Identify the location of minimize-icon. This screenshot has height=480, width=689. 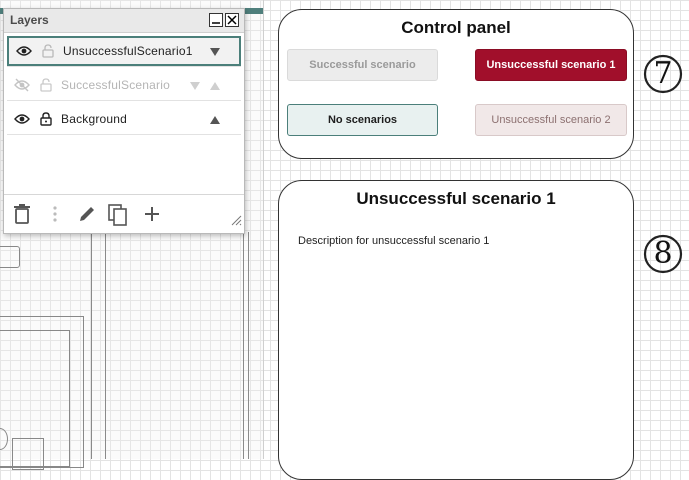
(216, 23).